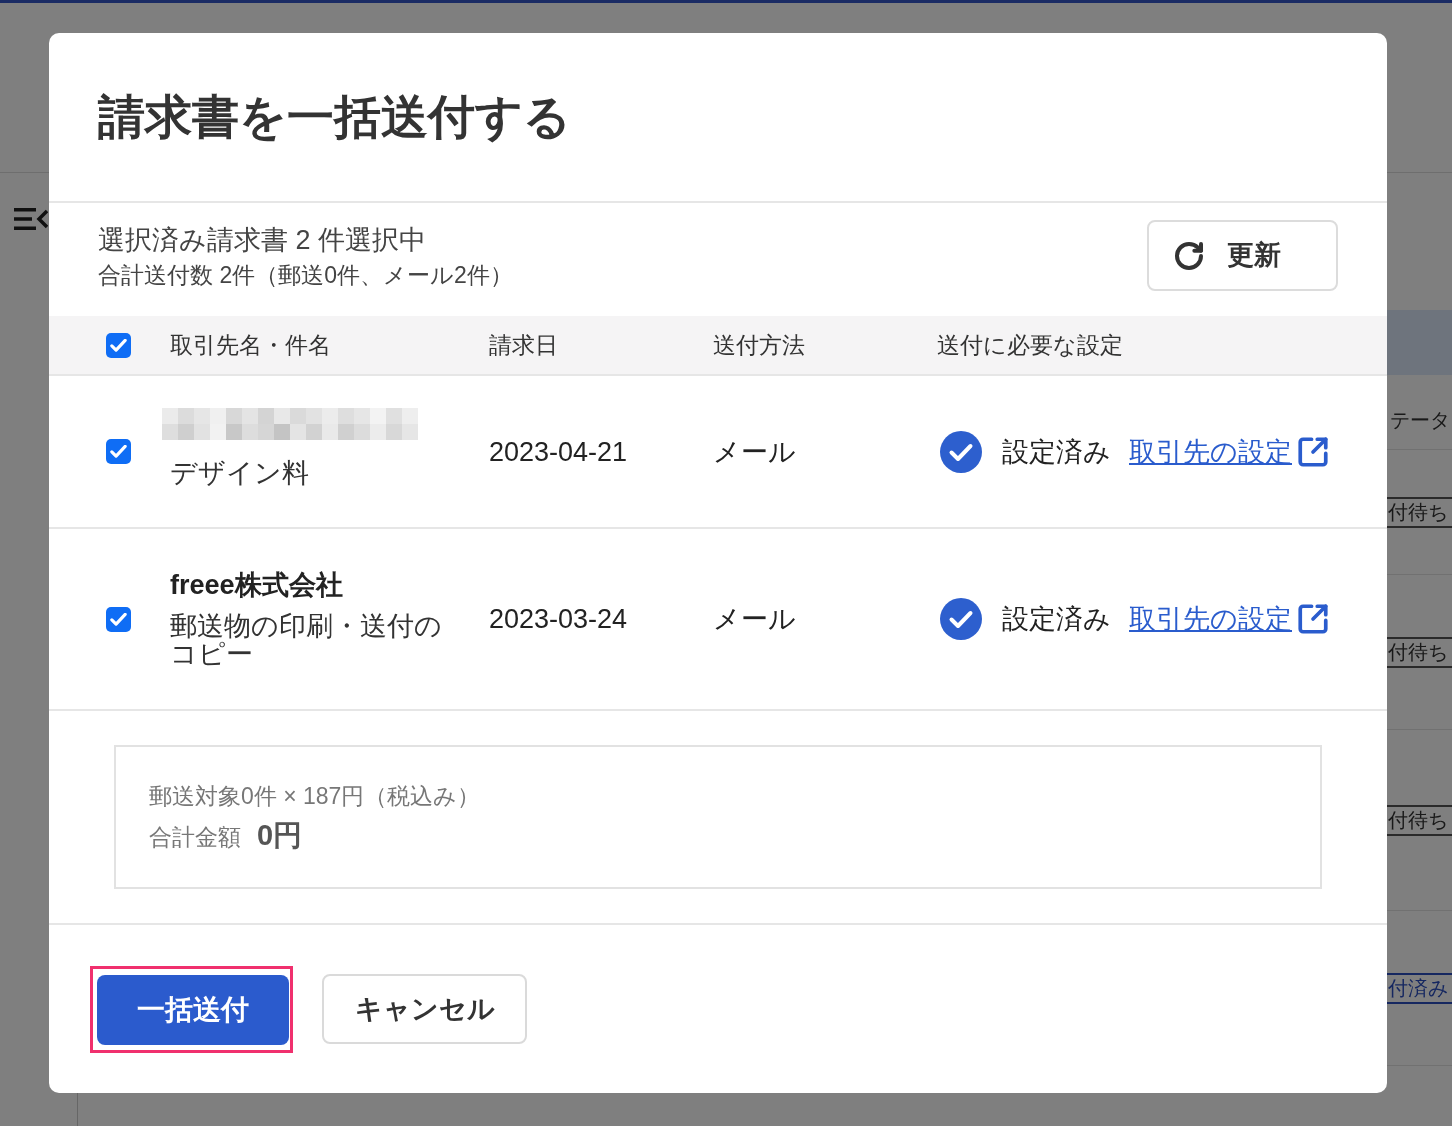 This screenshot has width=1452, height=1126. Describe the element at coordinates (193, 1009) in the screenshot. I see `bulk-send-button: 一括送付` at that location.